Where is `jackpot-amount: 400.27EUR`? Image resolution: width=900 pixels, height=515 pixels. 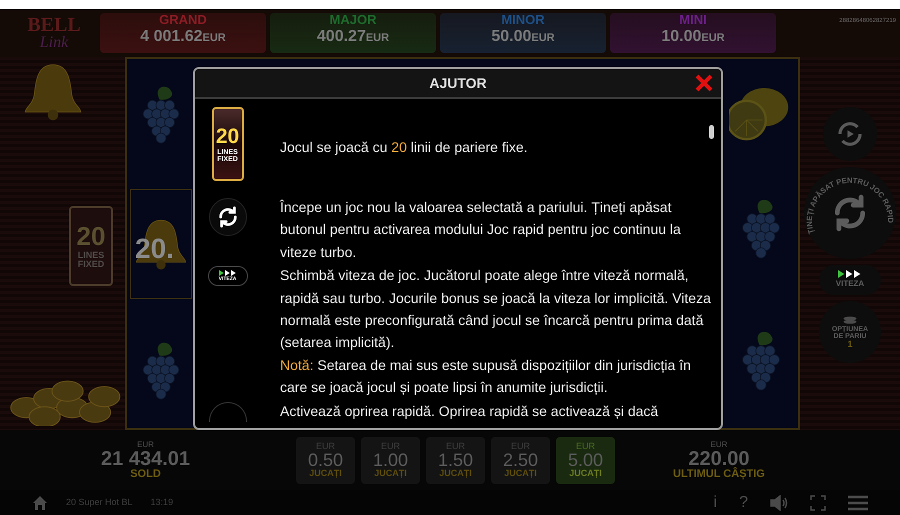
jackpot-amount: 400.27EUR is located at coordinates (353, 37).